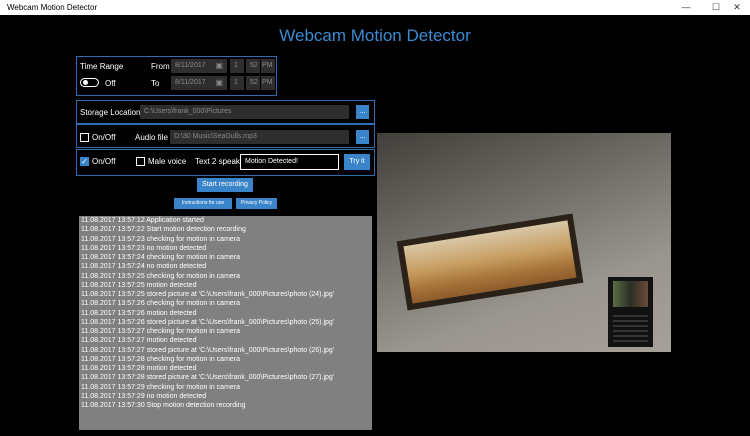  What do you see at coordinates (140, 161) in the screenshot?
I see `male-voice-checkbox` at bounding box center [140, 161].